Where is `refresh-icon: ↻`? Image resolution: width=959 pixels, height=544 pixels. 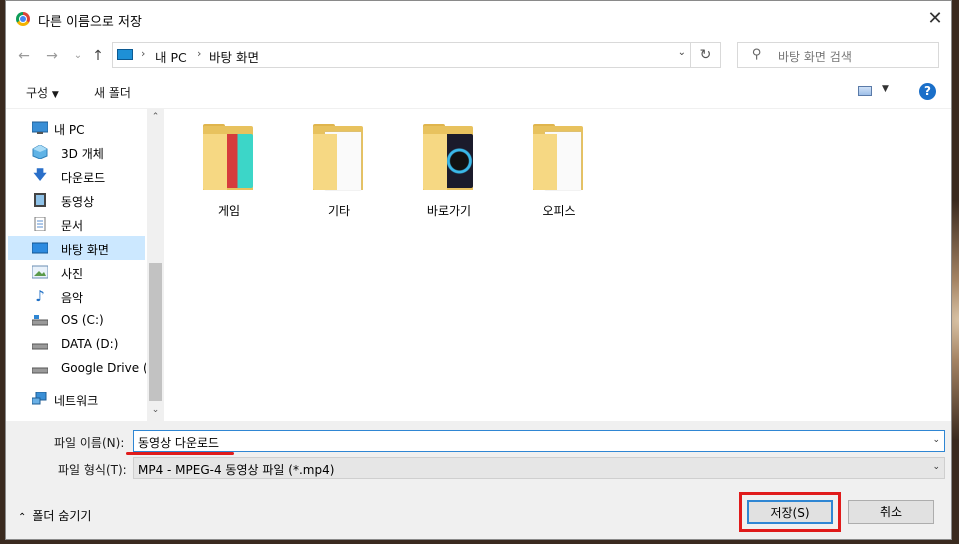 refresh-icon: ↻ is located at coordinates (705, 55).